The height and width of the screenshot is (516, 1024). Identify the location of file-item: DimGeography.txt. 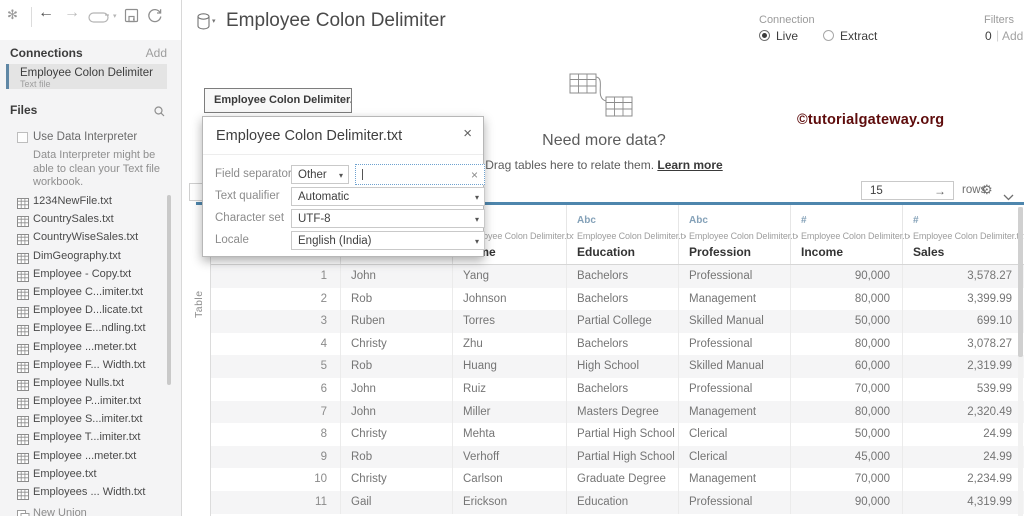
(90, 257).